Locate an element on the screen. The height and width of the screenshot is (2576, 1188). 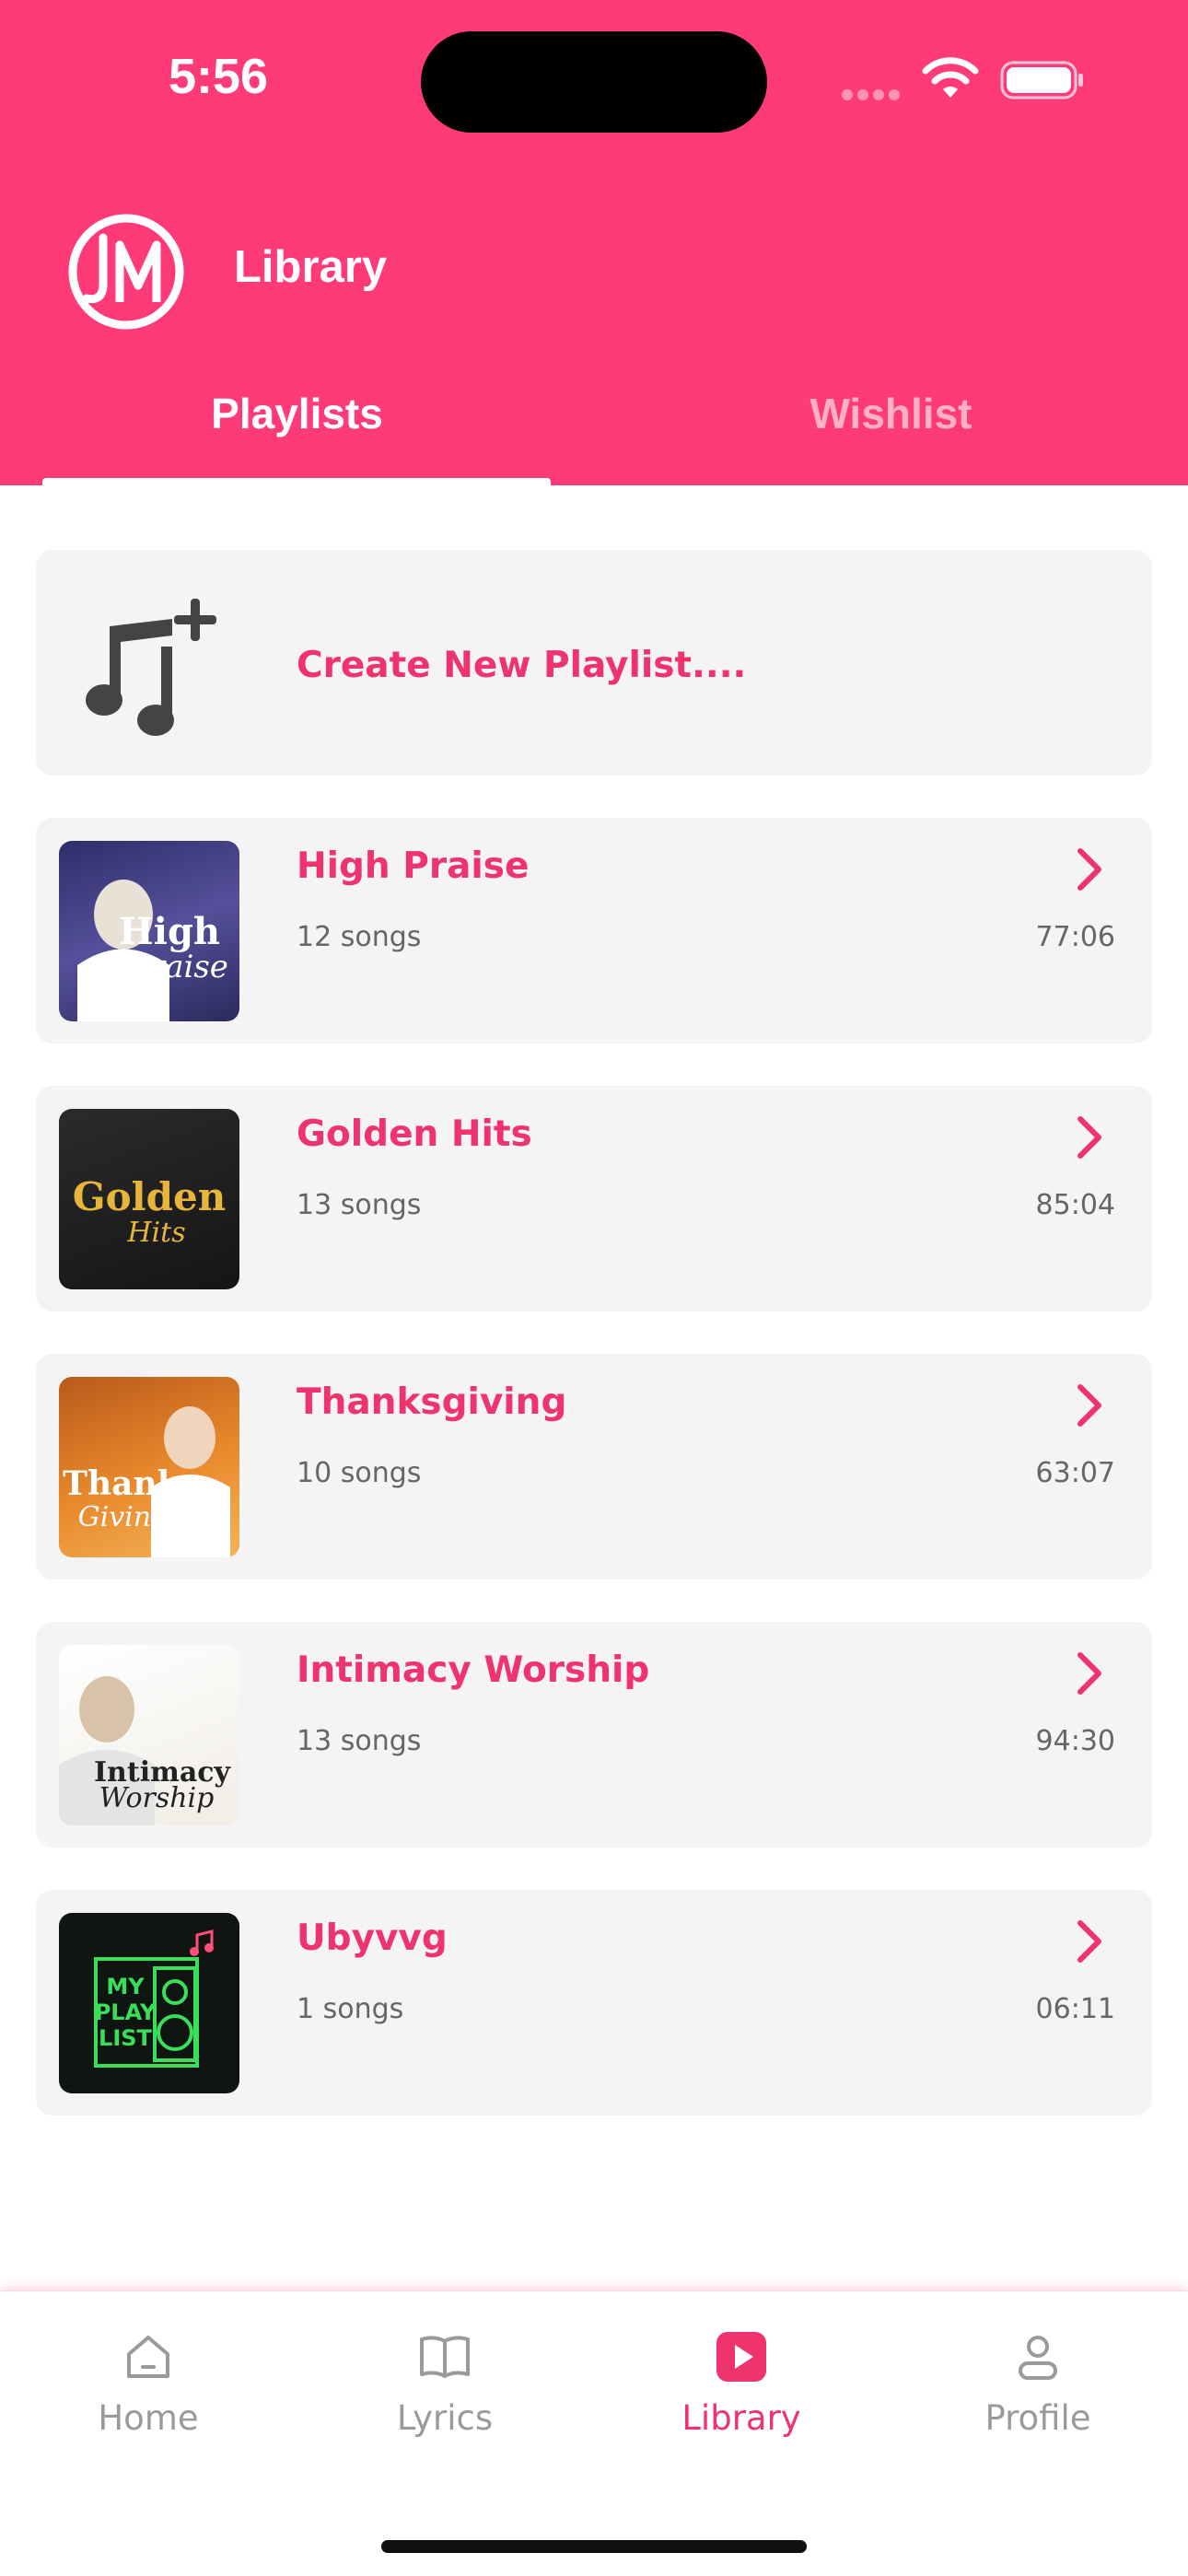
playlist-cover: Golden Hits is located at coordinates (149, 1199).